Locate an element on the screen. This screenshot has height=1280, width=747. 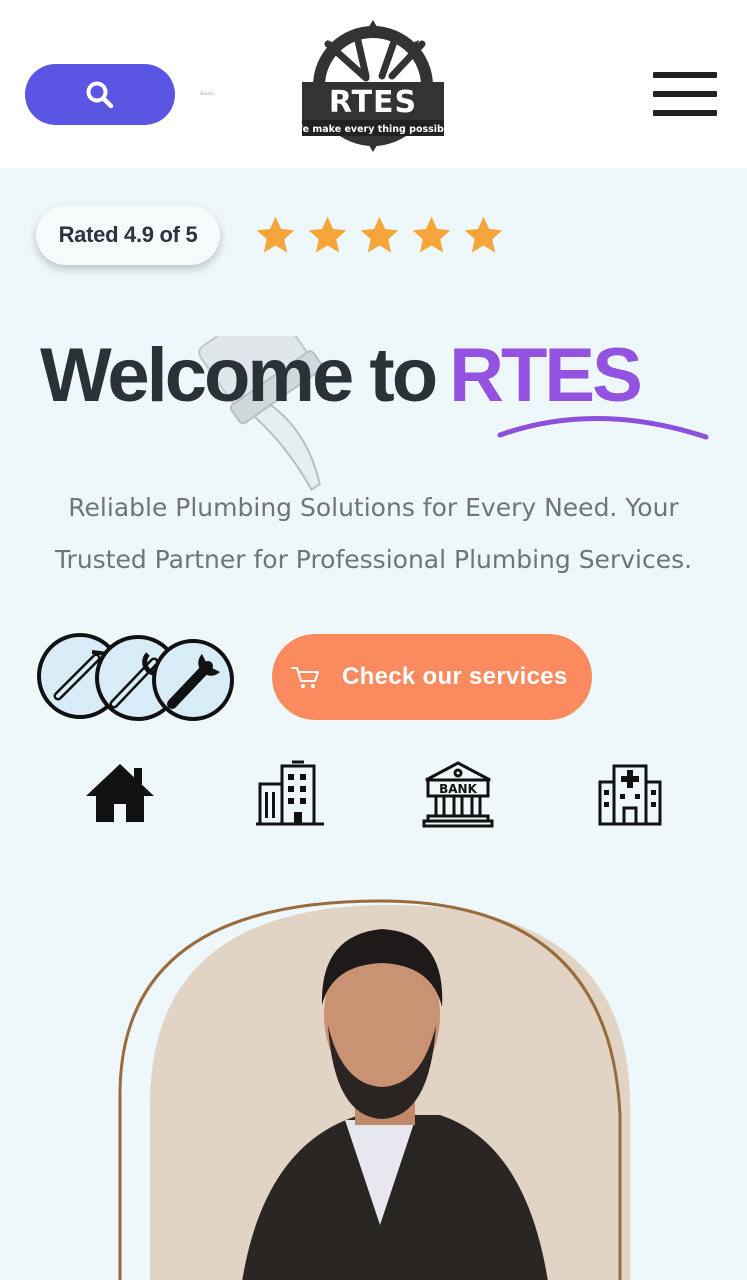
rating-badge: Rated 4.9 of 5 is located at coordinates (128, 235).